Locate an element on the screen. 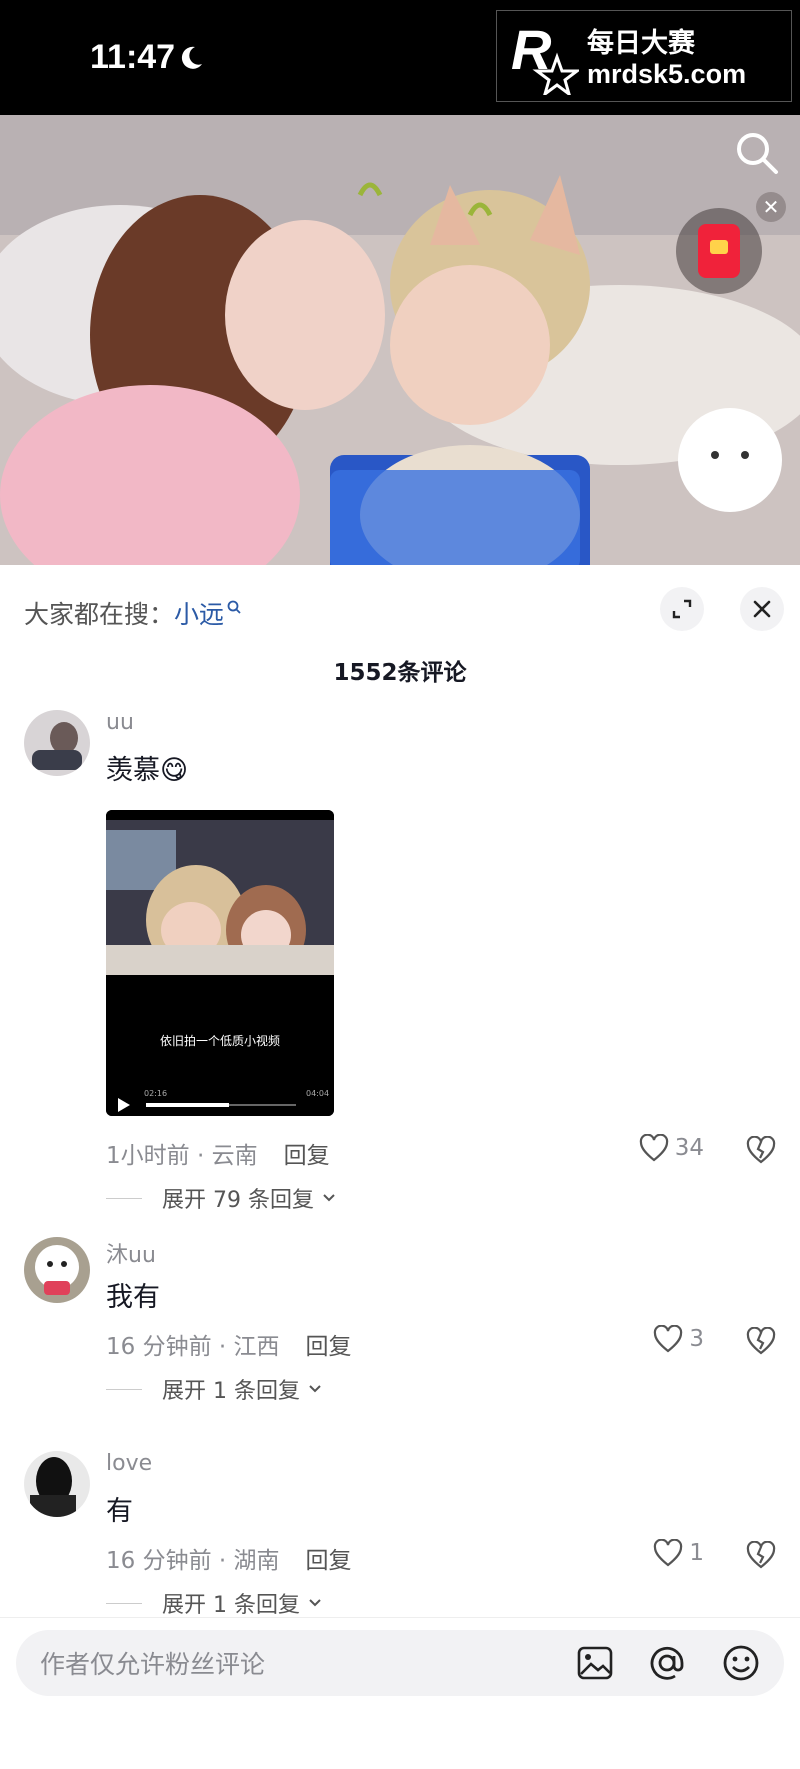 The width and height of the screenshot is (800, 1769). comment-time-location: 1小时前 · 云南 is located at coordinates (182, 1156).